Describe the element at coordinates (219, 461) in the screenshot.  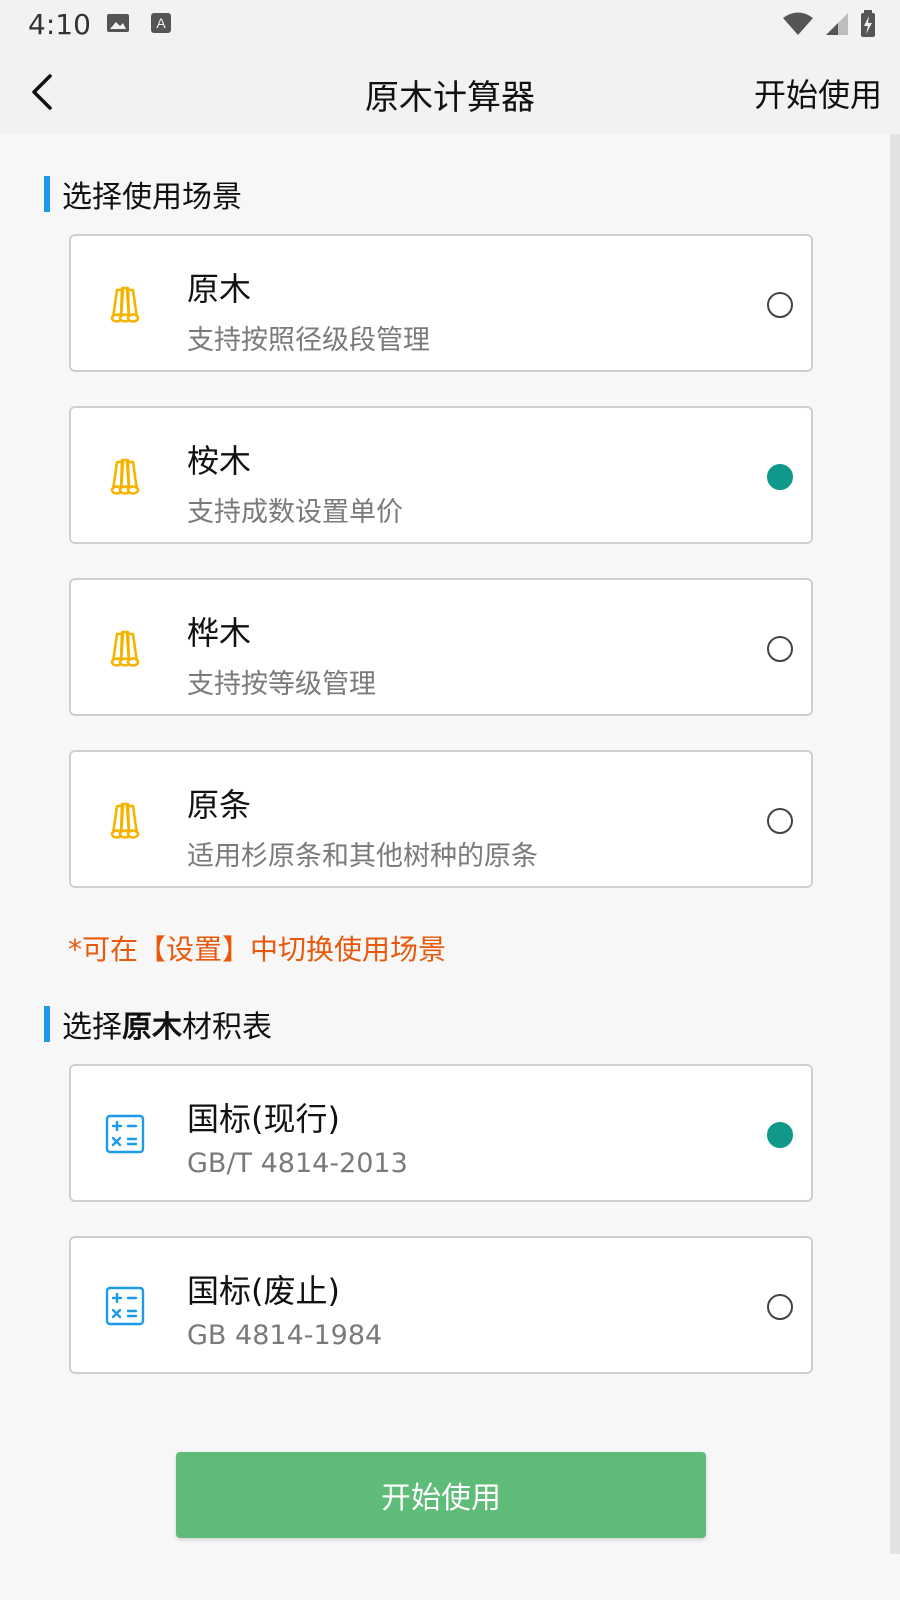
I see `option-title: 桉木` at that location.